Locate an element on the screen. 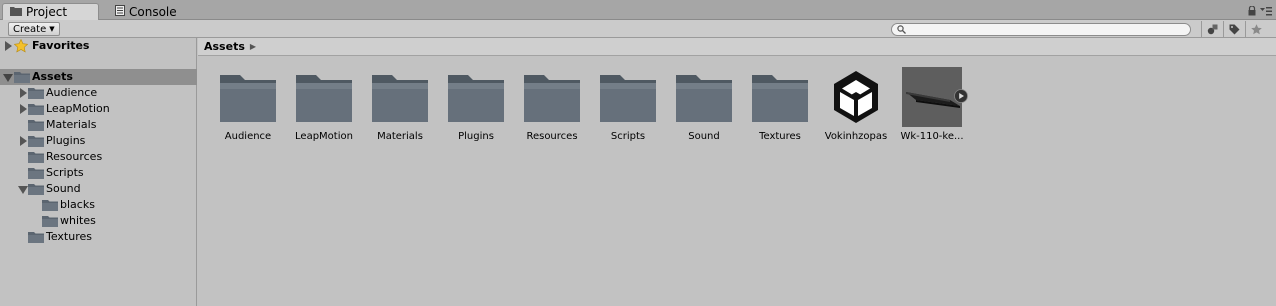  tree-label: Plugins is located at coordinates (66, 140).